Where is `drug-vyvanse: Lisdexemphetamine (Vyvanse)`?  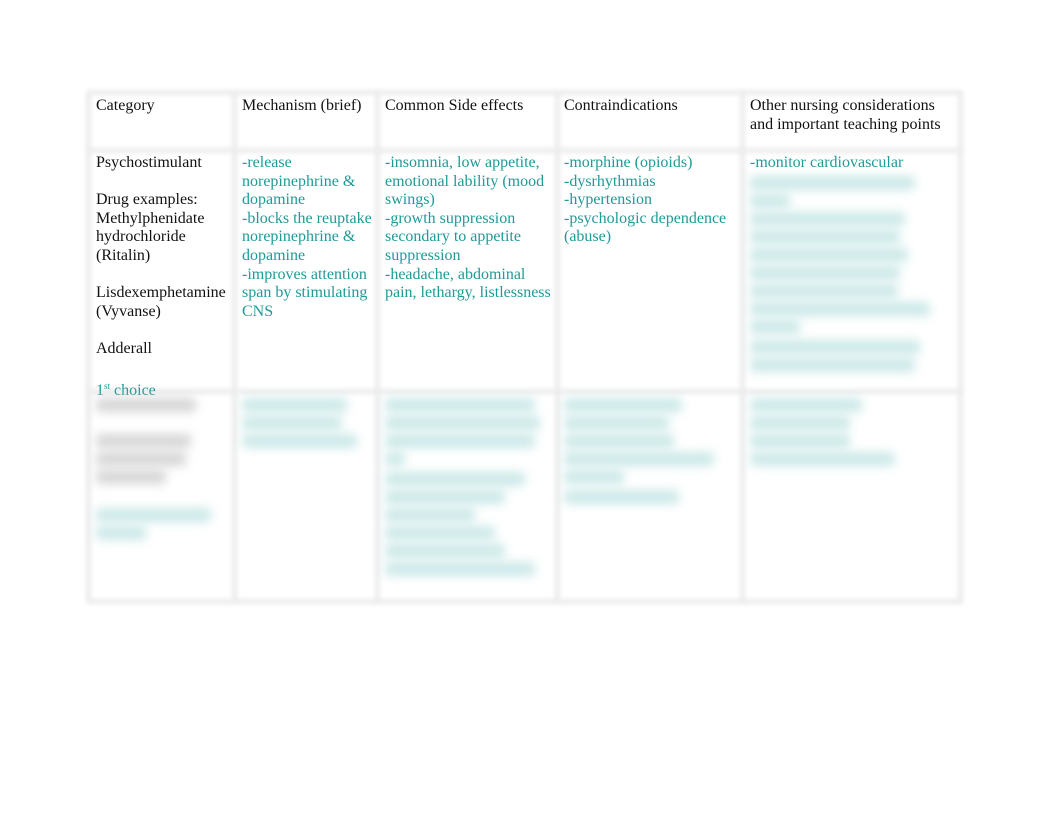
drug-vyvanse: Lisdexemphetamine (Vyvanse) is located at coordinates (161, 302).